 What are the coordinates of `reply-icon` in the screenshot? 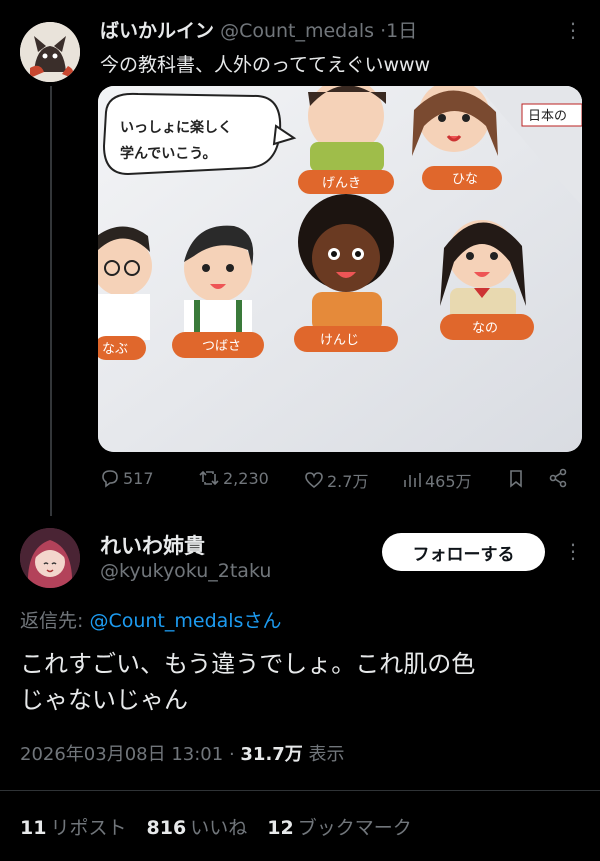 It's located at (110, 479).